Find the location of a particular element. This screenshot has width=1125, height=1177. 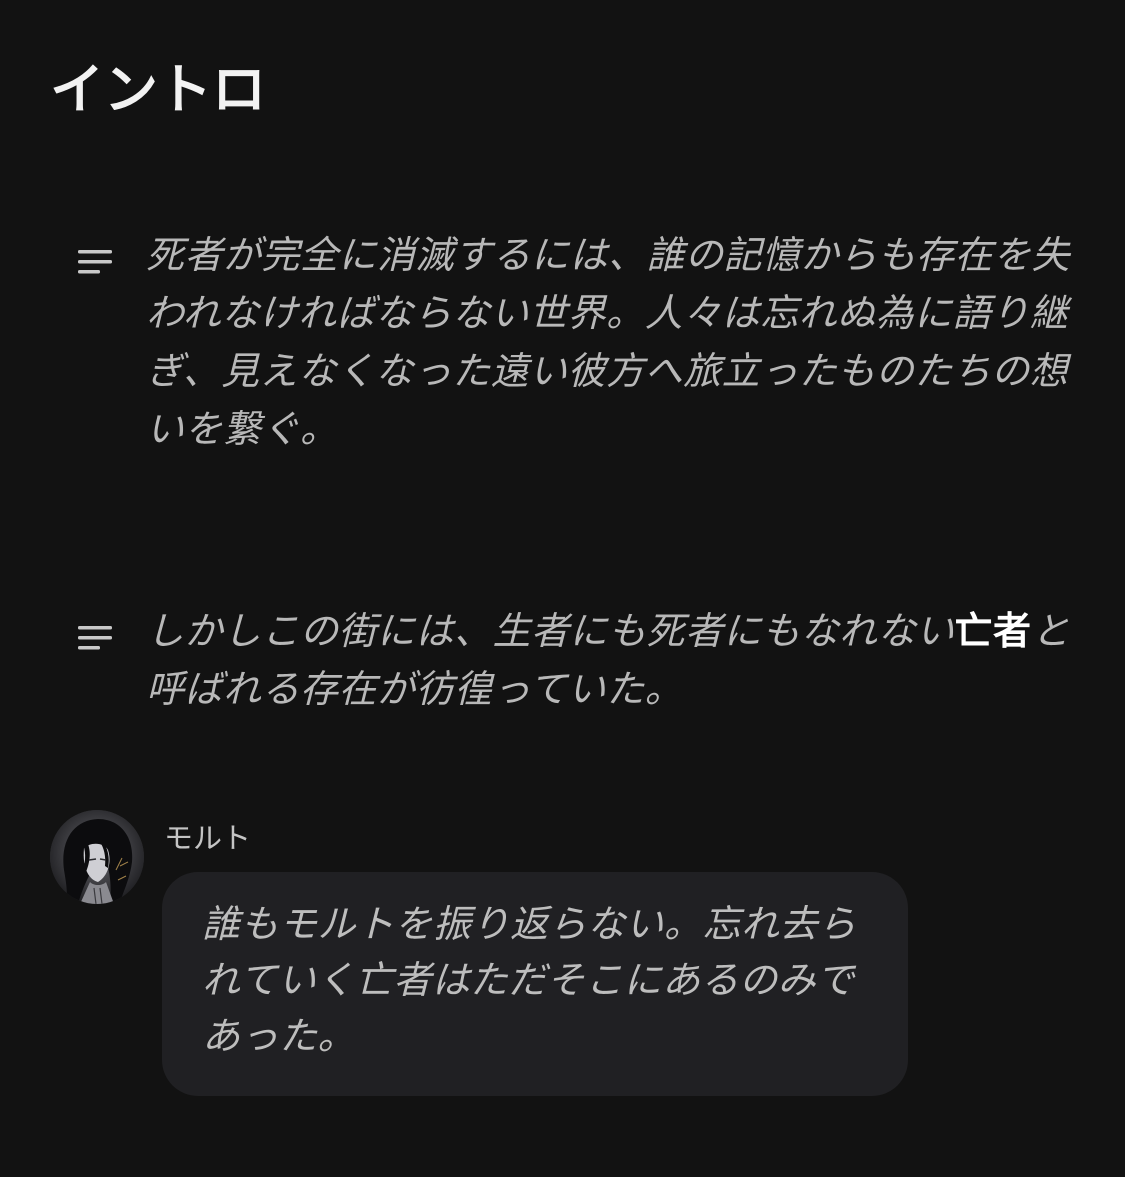

message-text: 誰もモルトを振り返らない。忘れ去られていく亡者はただそこにあるのみであった。 is located at coordinates (529, 980).